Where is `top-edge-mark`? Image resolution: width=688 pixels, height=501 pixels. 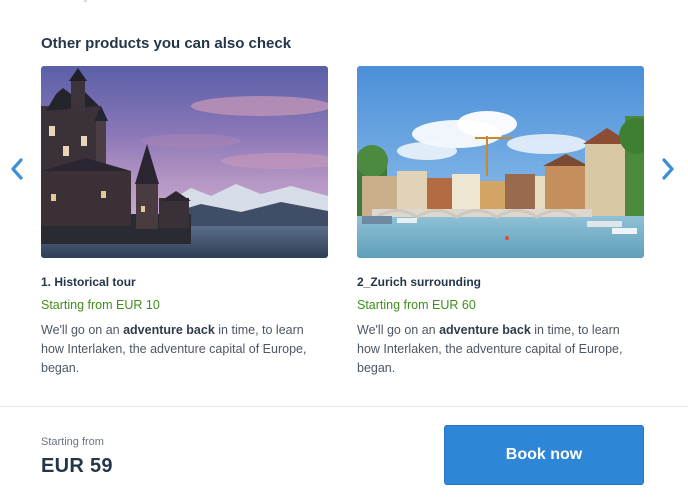
top-edge-mark is located at coordinates (85, 1).